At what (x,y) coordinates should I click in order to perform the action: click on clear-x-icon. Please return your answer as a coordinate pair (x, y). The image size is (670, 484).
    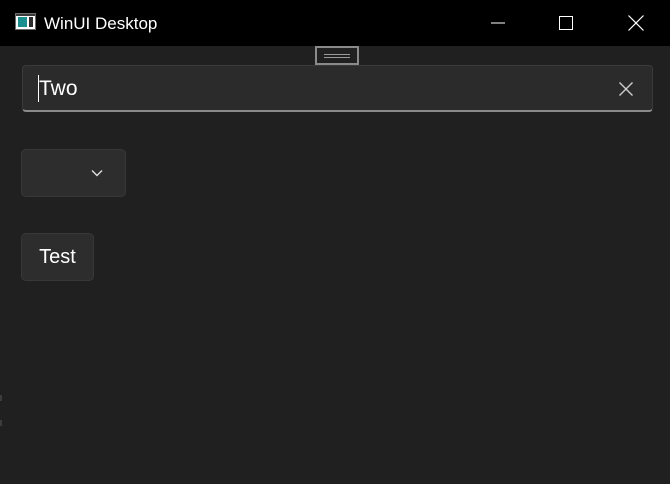
    Looking at the image, I should click on (626, 89).